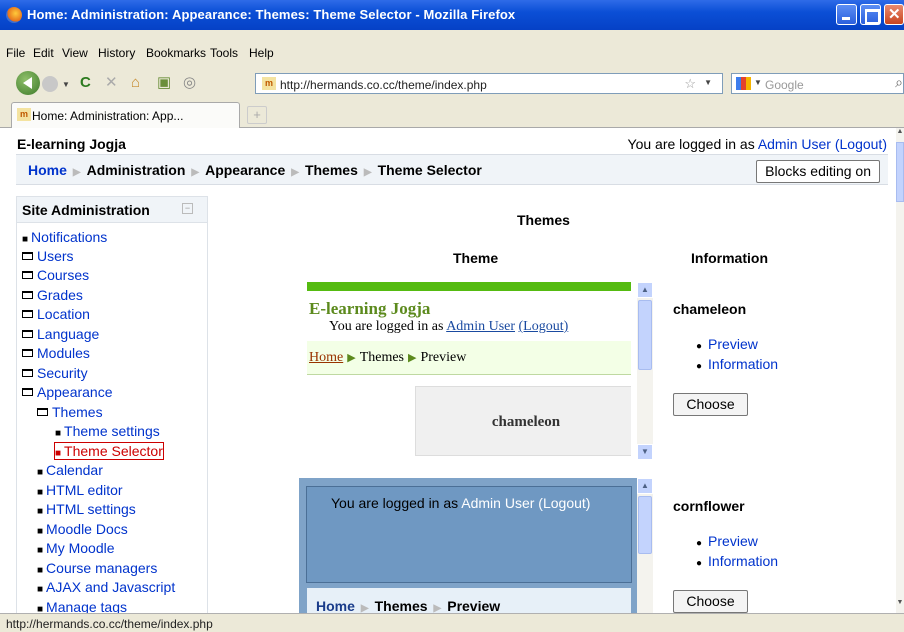  What do you see at coordinates (101, 568) in the screenshot?
I see `sidebar-item-label: Course managers` at bounding box center [101, 568].